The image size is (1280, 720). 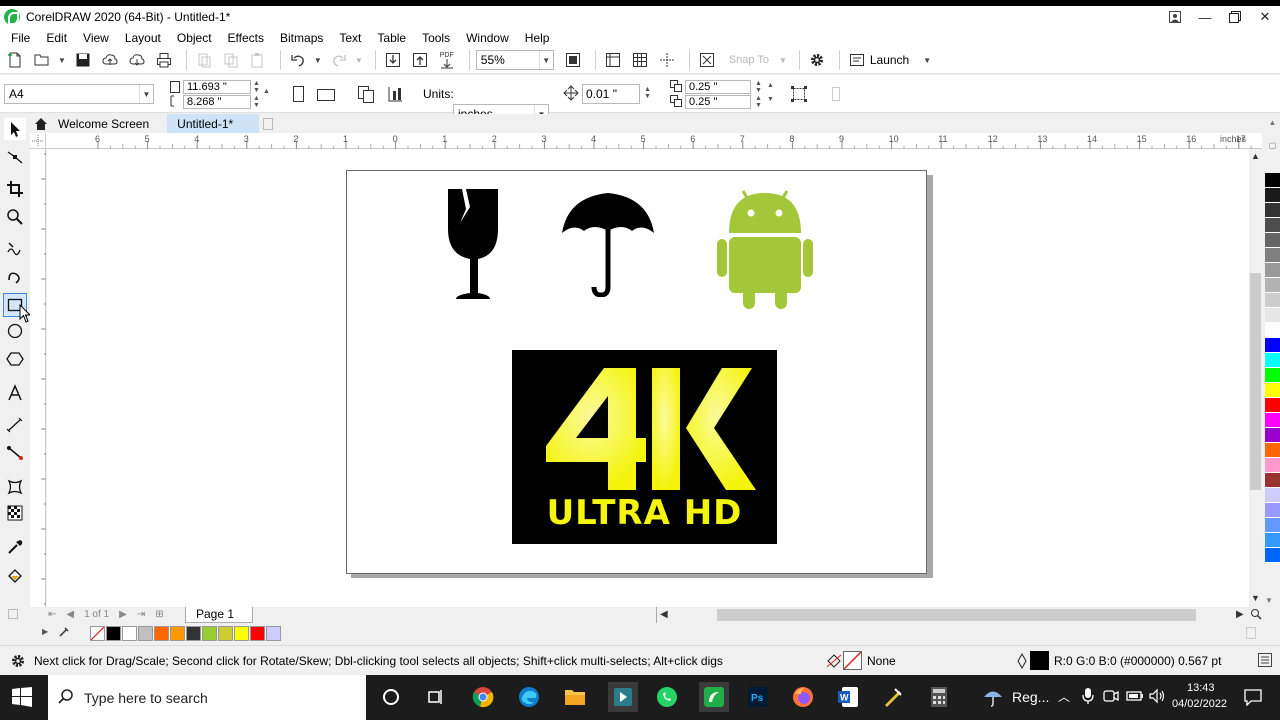 I want to click on menu-view: View, so click(x=96, y=38).